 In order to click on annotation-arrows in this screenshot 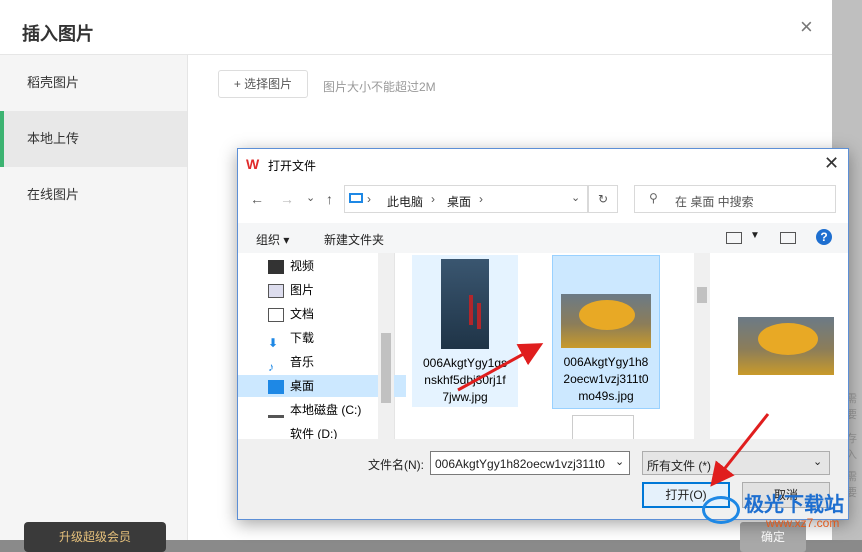, I will do `click(613, 415)`.